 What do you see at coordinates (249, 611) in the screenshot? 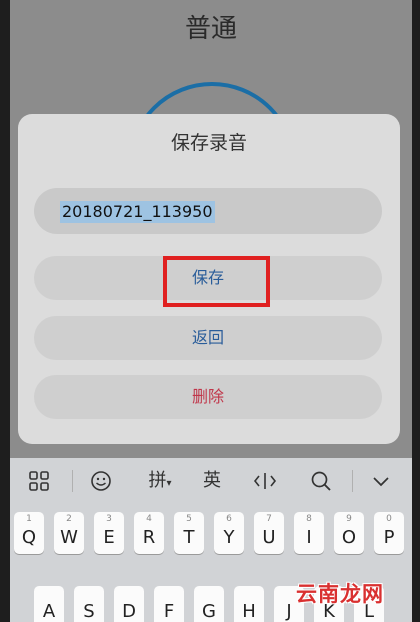
I see `key-letter: H` at bounding box center [249, 611].